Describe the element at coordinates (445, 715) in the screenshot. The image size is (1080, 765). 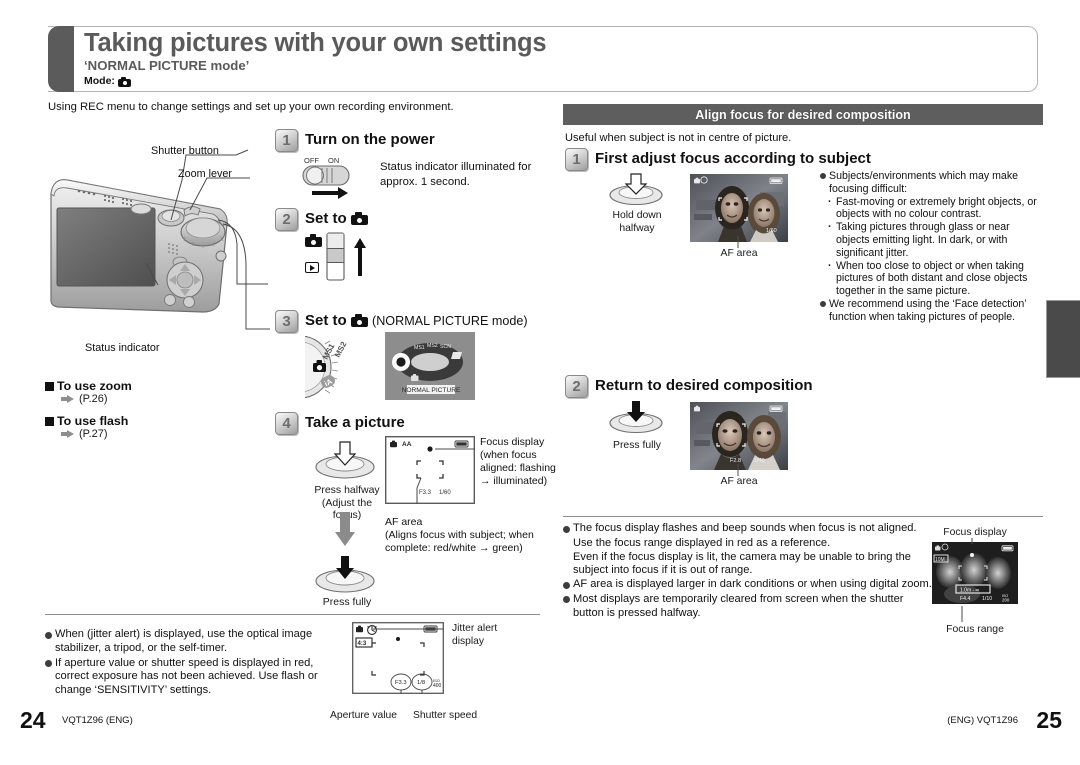
I see `shutter-speed-label: Shutter speed` at that location.